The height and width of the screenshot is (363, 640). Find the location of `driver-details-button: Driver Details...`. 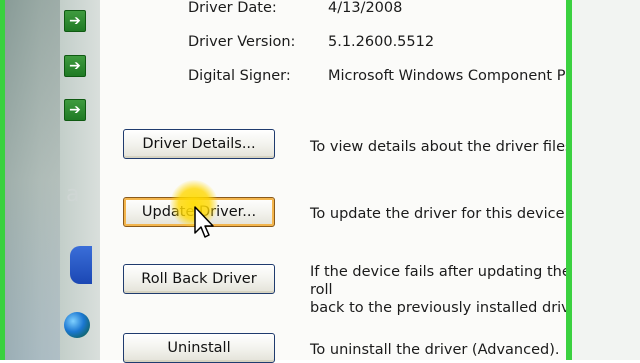

driver-details-button: Driver Details... is located at coordinates (199, 144).